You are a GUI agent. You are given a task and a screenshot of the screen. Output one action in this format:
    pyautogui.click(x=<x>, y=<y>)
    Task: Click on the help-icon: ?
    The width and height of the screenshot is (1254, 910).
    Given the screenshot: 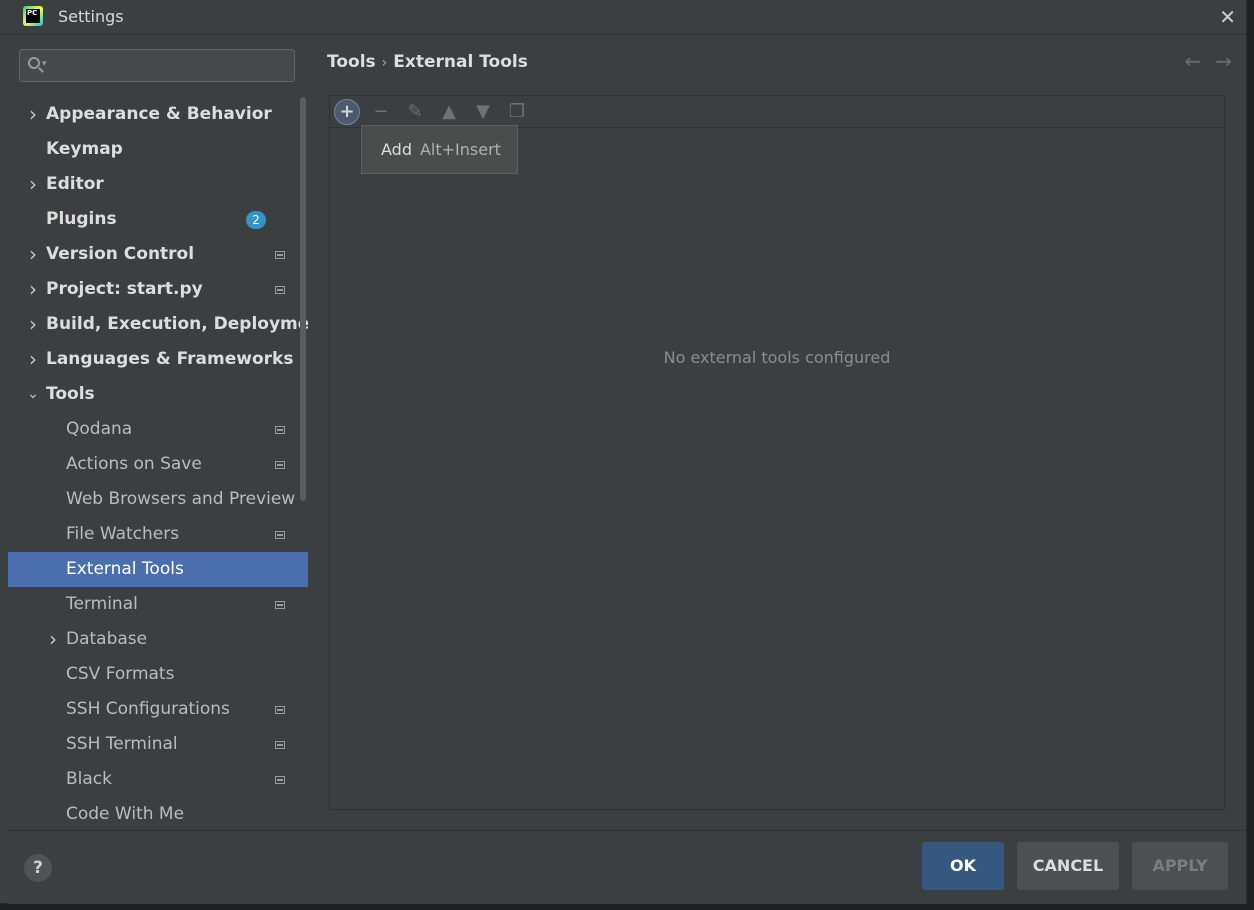 What is the action you would take?
    pyautogui.click(x=38, y=868)
    